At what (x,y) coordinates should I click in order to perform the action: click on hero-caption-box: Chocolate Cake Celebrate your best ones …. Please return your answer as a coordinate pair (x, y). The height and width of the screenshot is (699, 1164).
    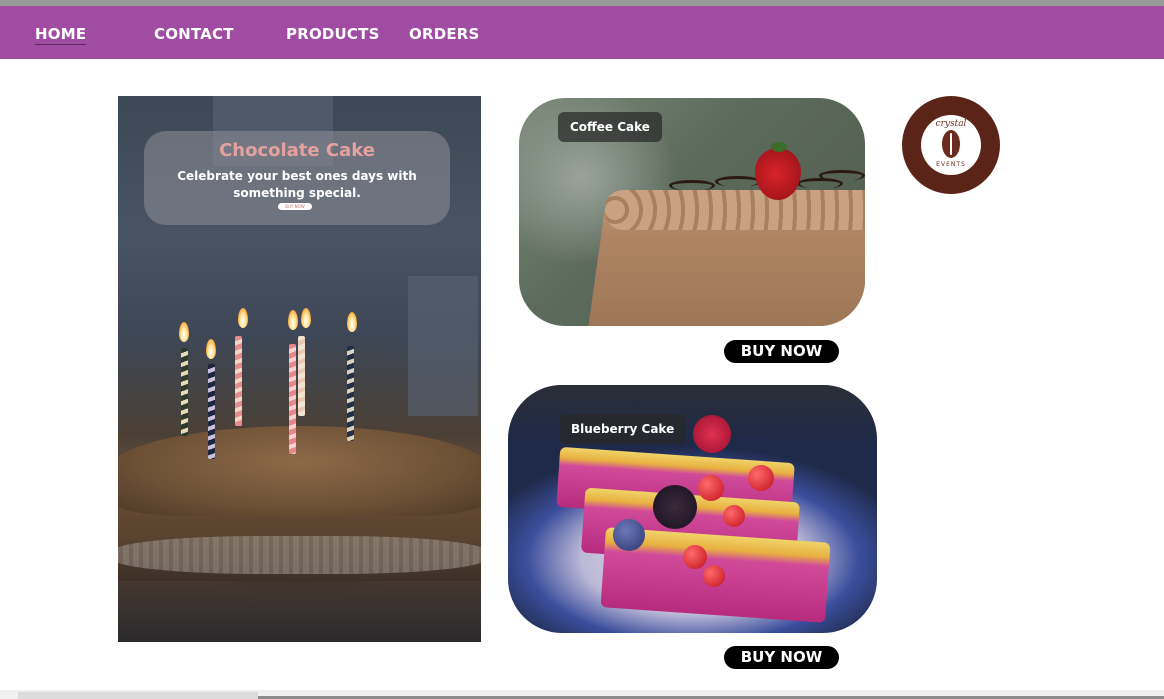
    Looking at the image, I should click on (297, 178).